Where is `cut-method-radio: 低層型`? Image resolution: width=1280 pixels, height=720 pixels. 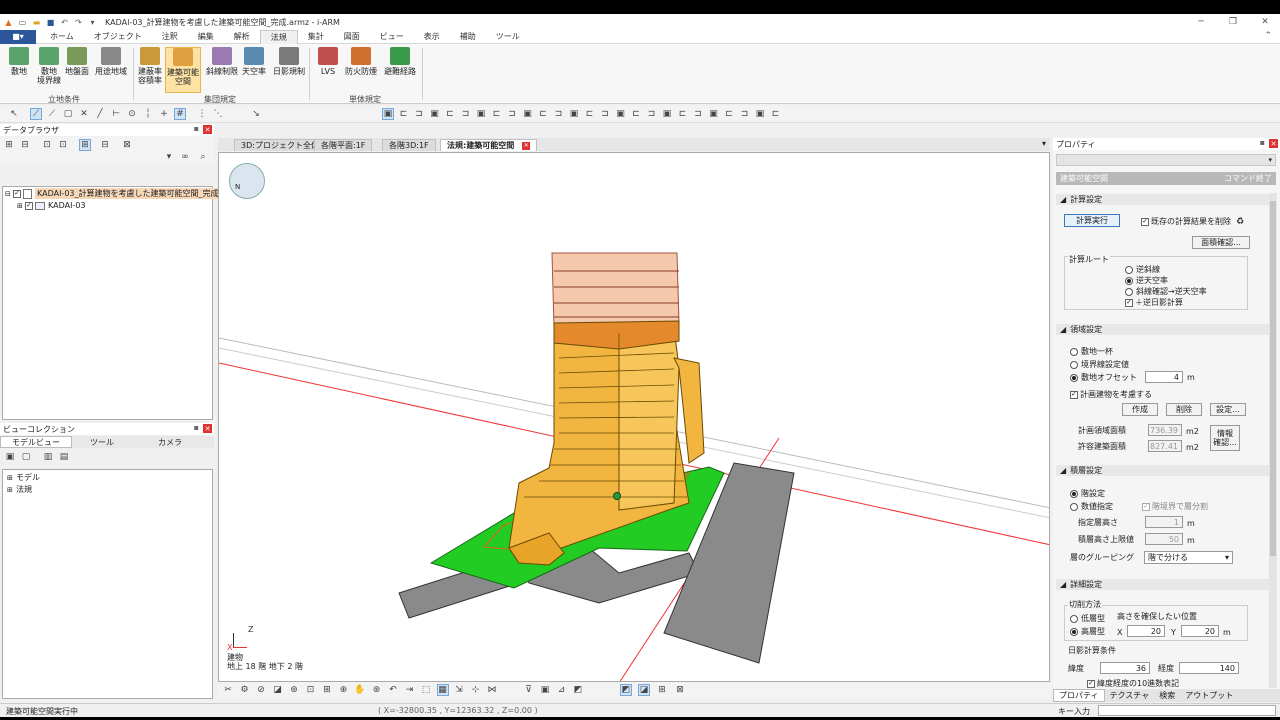
cut-method-radio: 低層型 is located at coordinates (1087, 618).